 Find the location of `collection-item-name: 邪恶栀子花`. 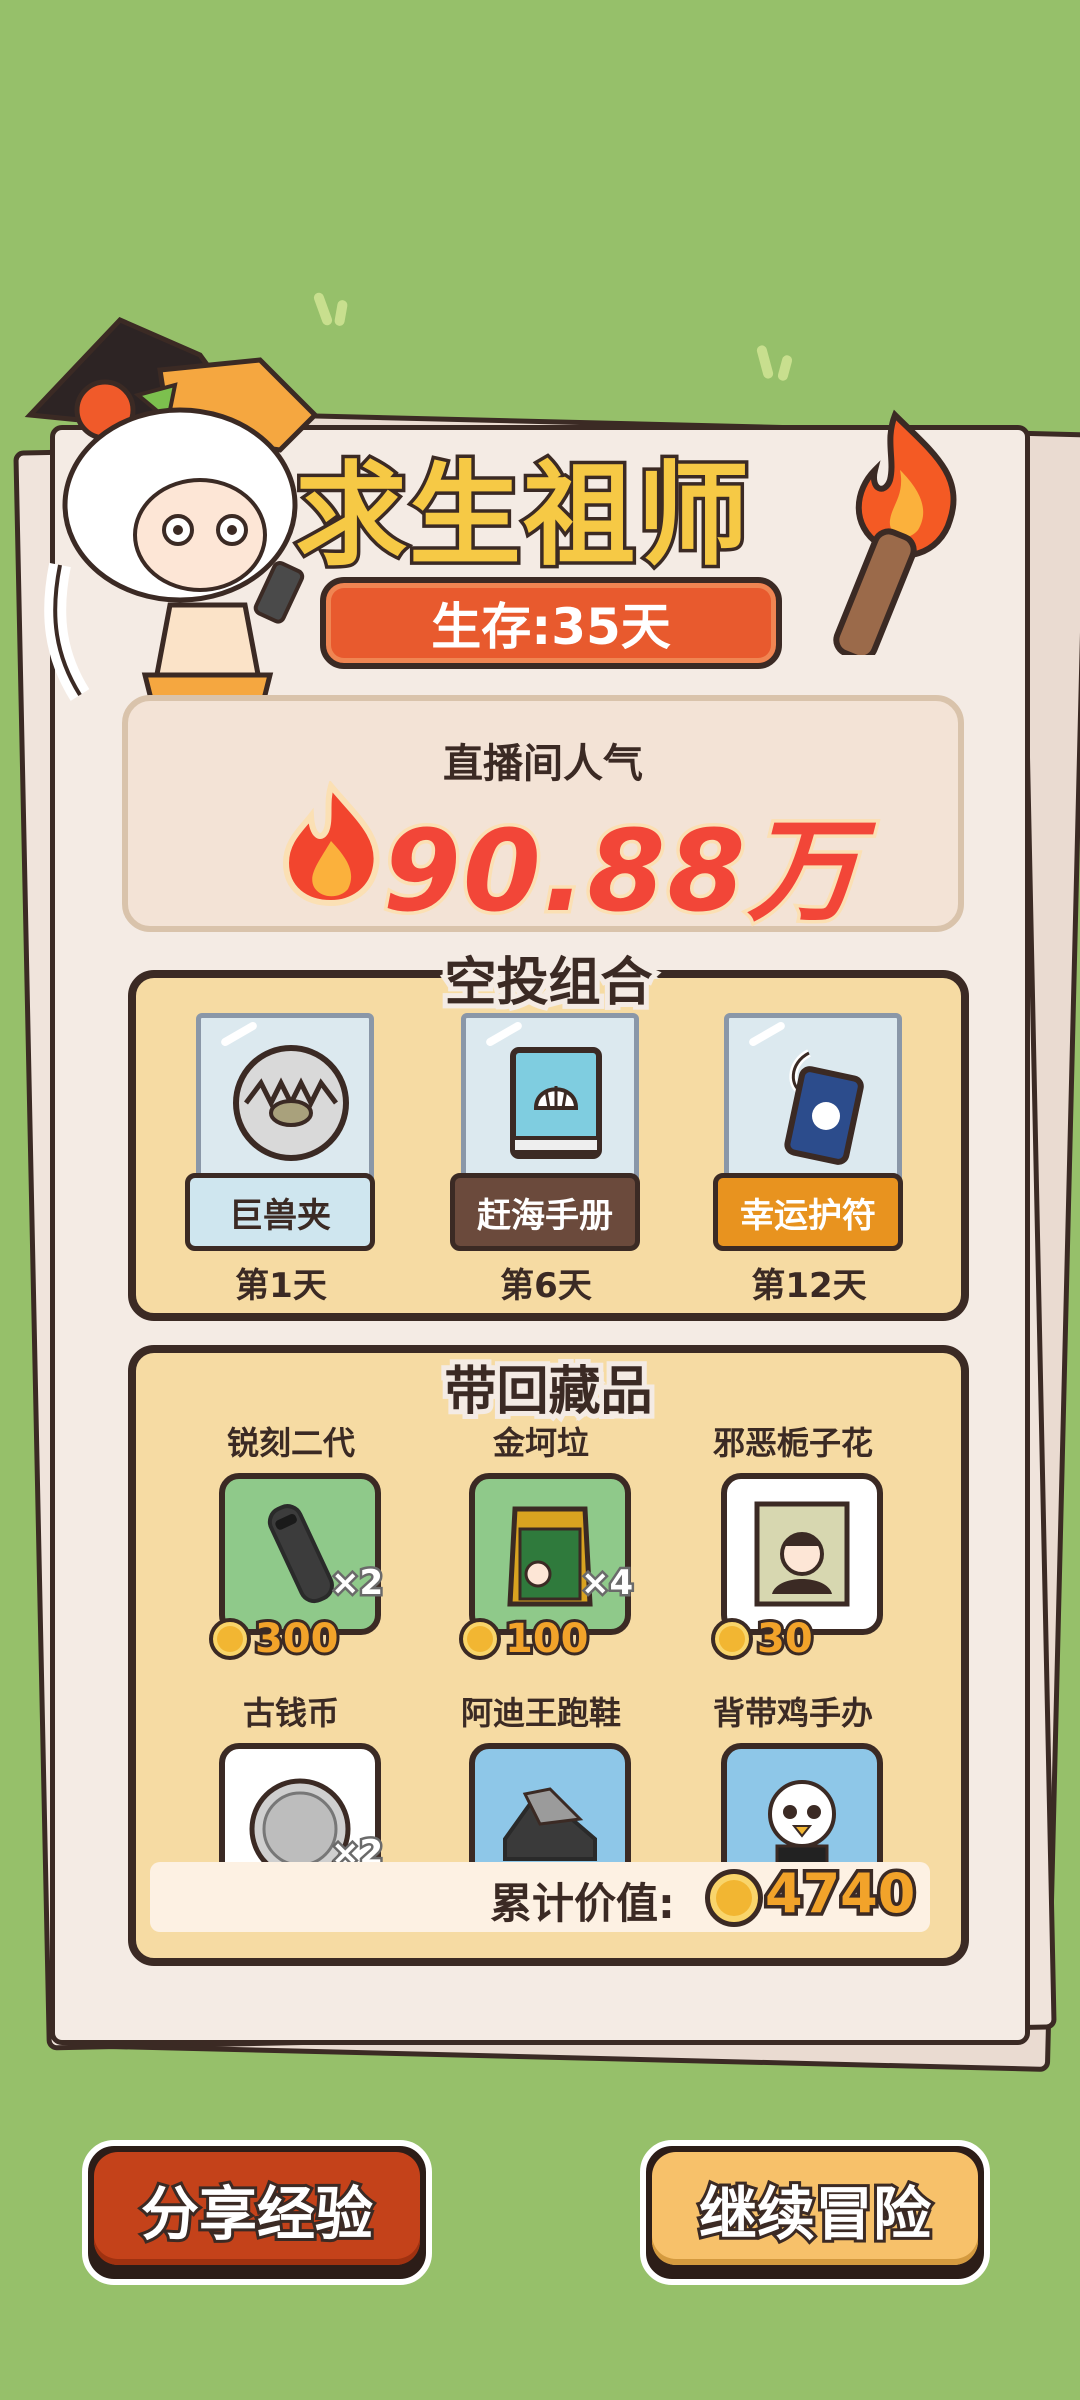

collection-item-name: 邪恶栀子花 is located at coordinates (792, 1443).